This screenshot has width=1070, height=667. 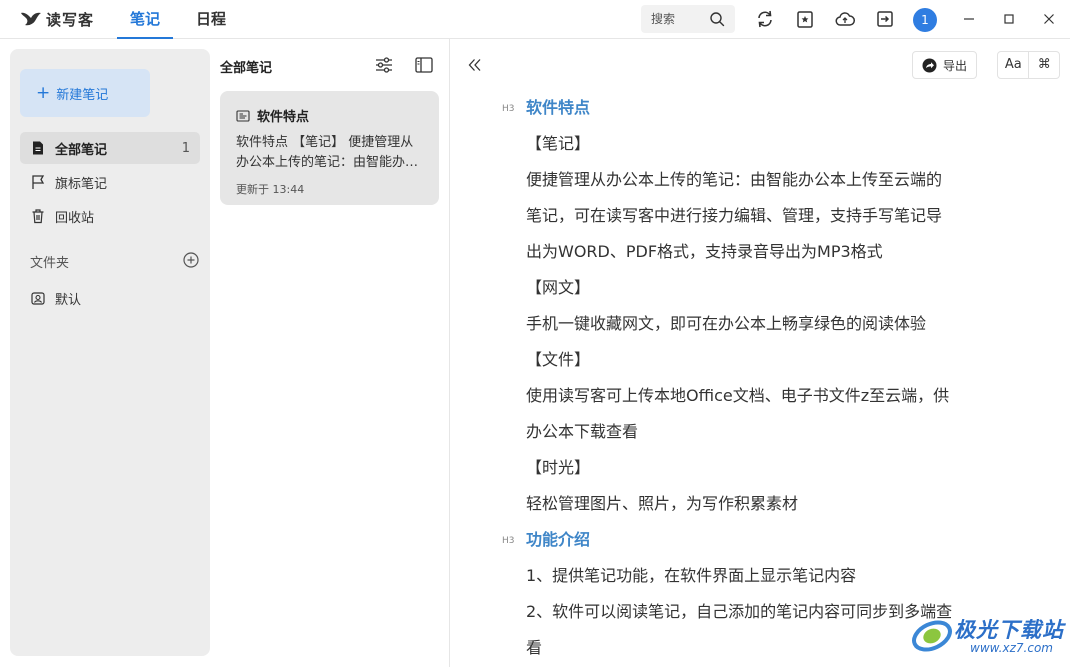 What do you see at coordinates (679, 19) in the screenshot?
I see `search-input` at bounding box center [679, 19].